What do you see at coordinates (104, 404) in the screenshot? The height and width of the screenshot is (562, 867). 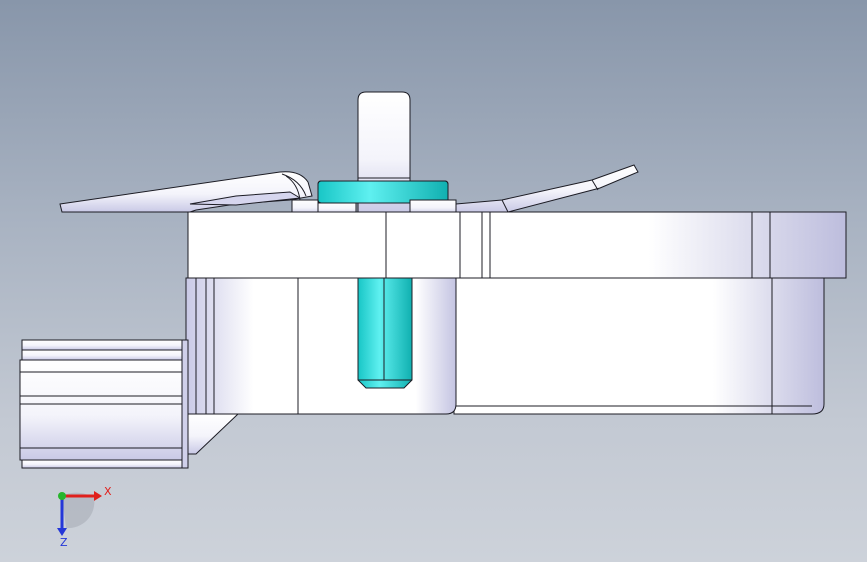 I see `connector` at bounding box center [104, 404].